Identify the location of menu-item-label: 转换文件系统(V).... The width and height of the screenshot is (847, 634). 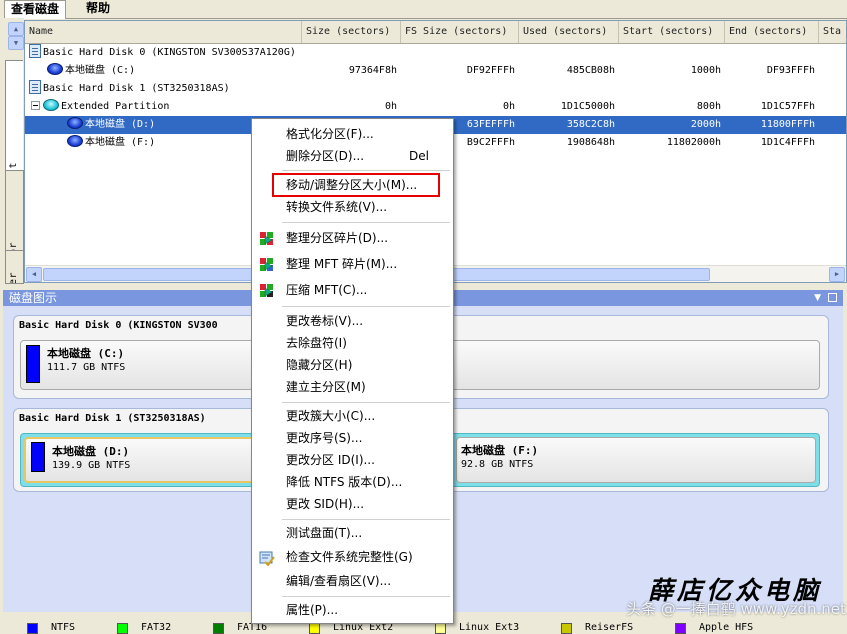
(337, 207).